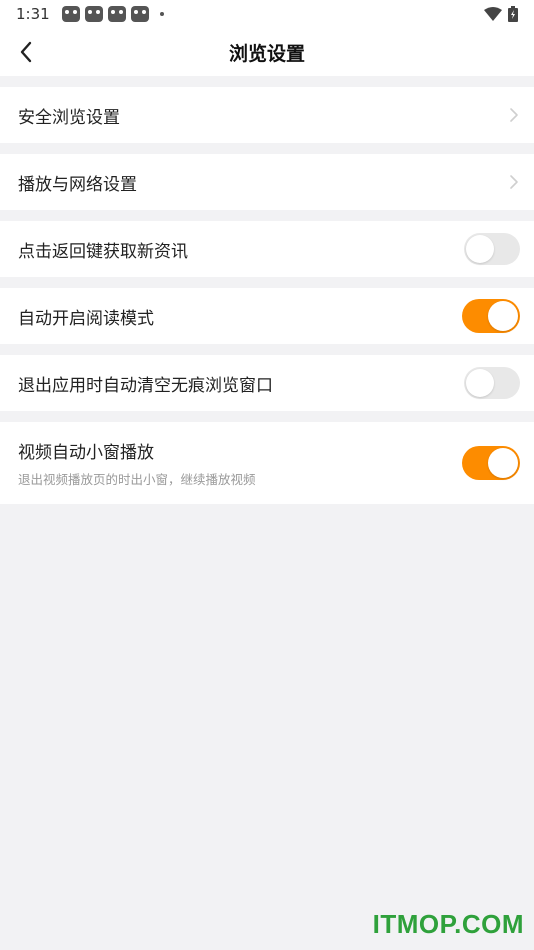 This screenshot has height=950, width=534. Describe the element at coordinates (267, 182) in the screenshot. I see `setting-row-playback-network: 播放与网络设置` at that location.